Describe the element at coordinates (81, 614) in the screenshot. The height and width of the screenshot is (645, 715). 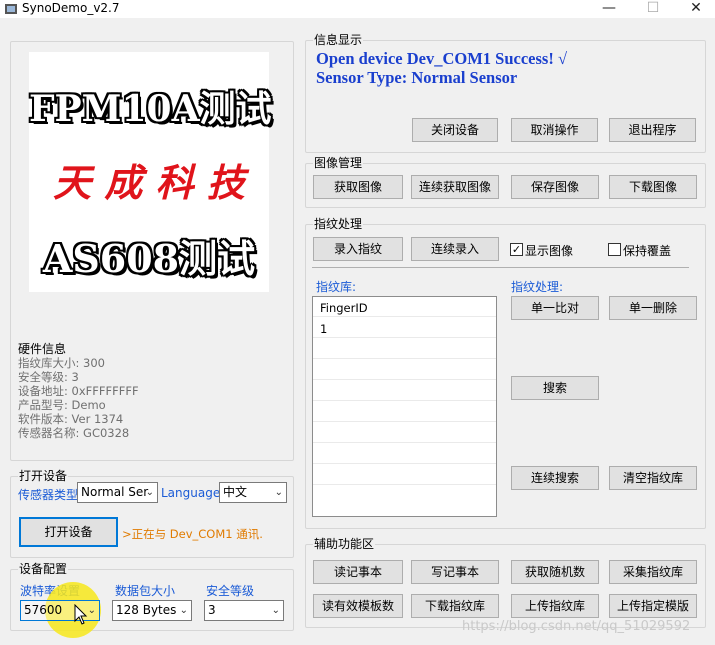
I see `mouse-pointer-icon` at that location.